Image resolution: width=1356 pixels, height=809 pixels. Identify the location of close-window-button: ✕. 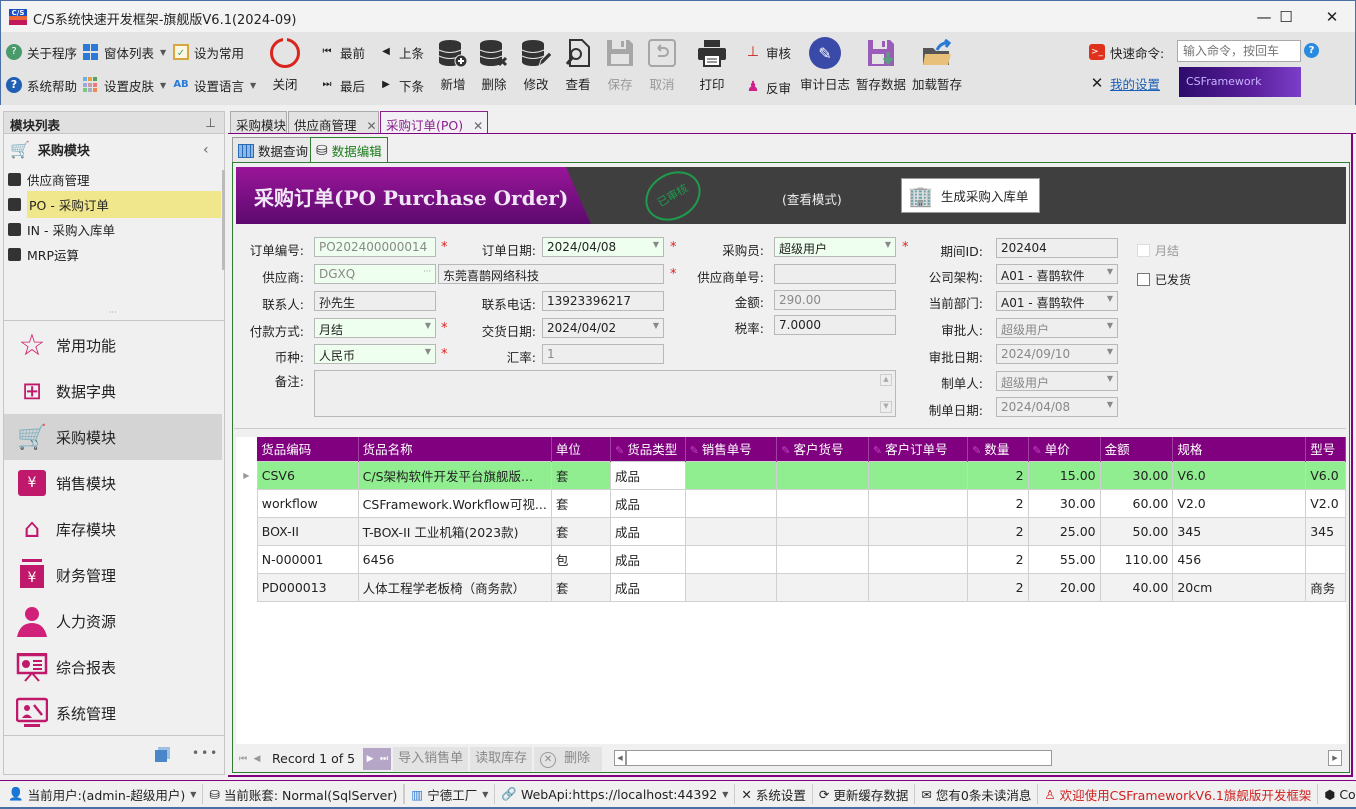
(1332, 17).